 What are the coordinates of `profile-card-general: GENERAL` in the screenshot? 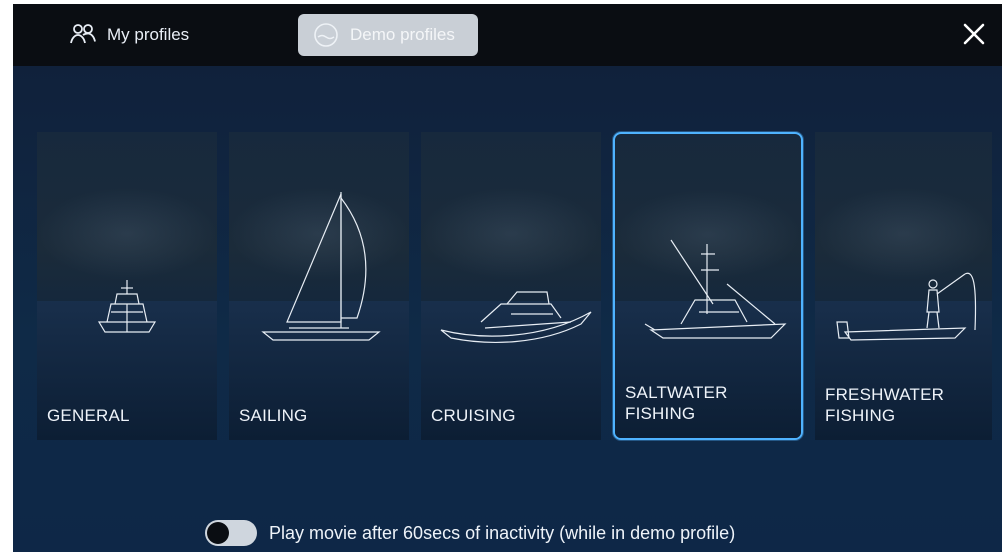 It's located at (127, 286).